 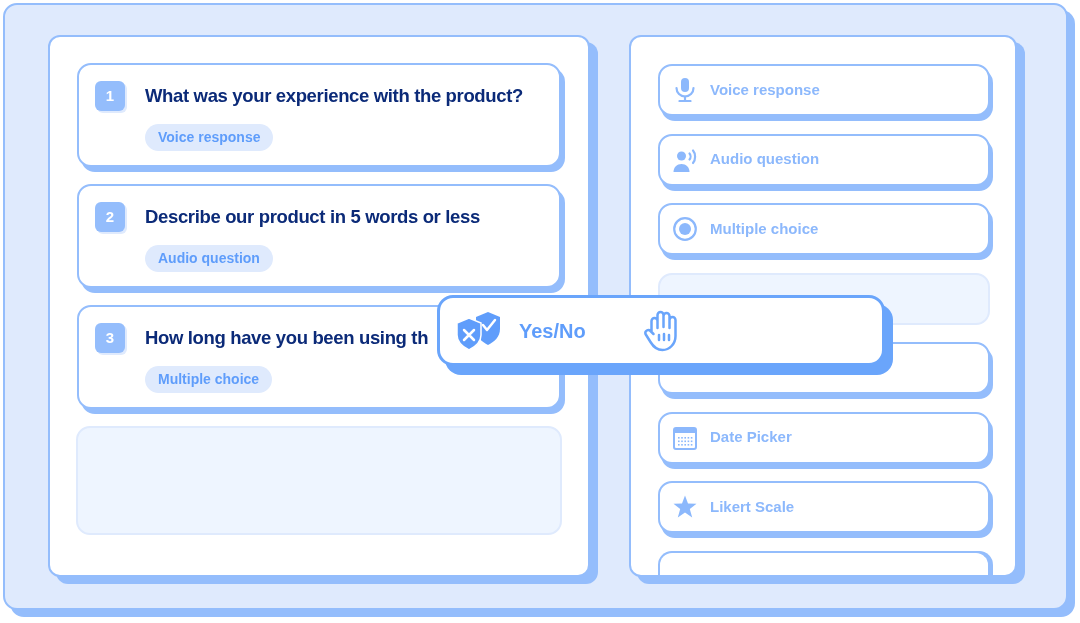 I want to click on field-type-label: Audio question, so click(x=765, y=159).